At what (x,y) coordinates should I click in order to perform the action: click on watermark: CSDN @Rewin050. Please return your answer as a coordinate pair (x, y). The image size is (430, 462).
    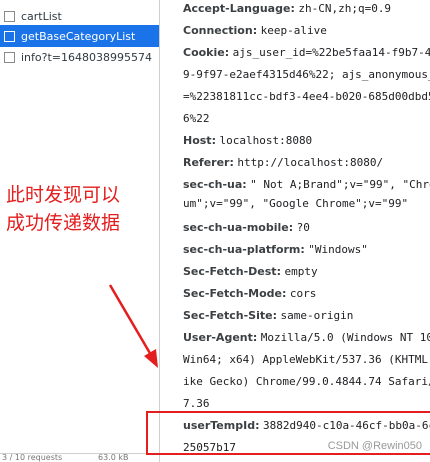
    Looking at the image, I should click on (374, 446).